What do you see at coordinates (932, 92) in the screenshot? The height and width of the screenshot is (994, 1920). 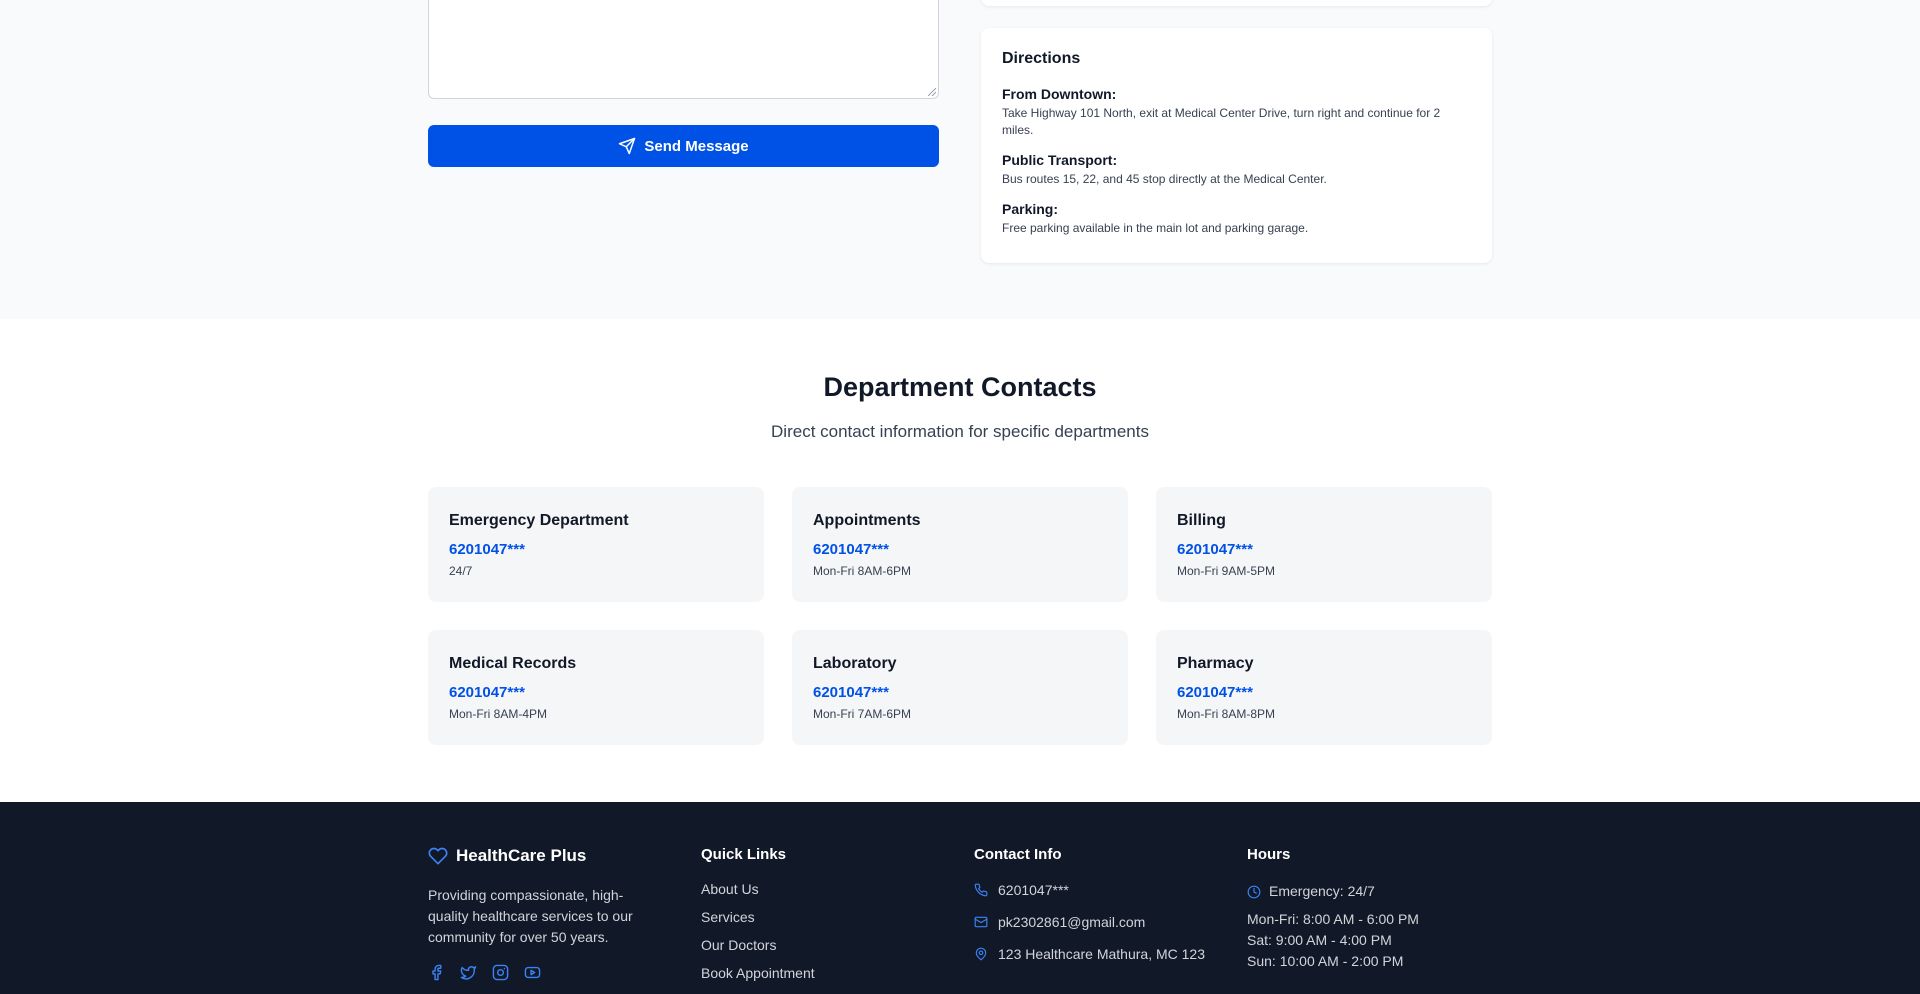 I see `resize-handle` at bounding box center [932, 92].